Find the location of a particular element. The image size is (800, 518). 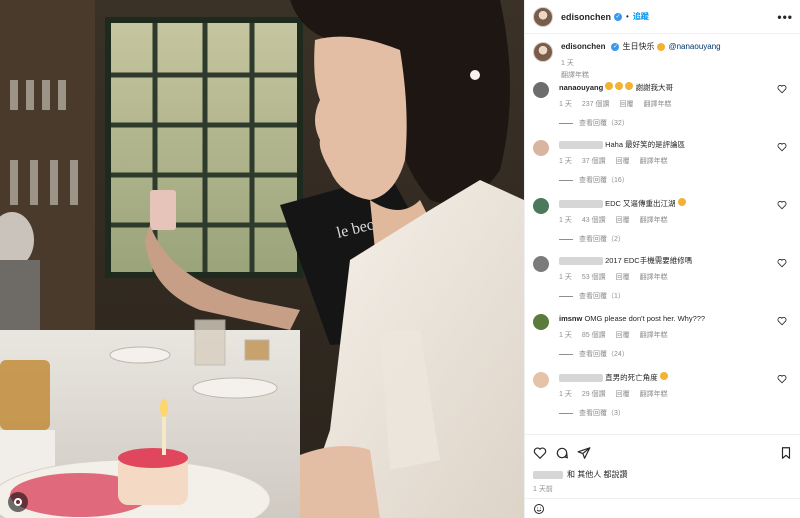

add-comment-input is located at coordinates (673, 508).